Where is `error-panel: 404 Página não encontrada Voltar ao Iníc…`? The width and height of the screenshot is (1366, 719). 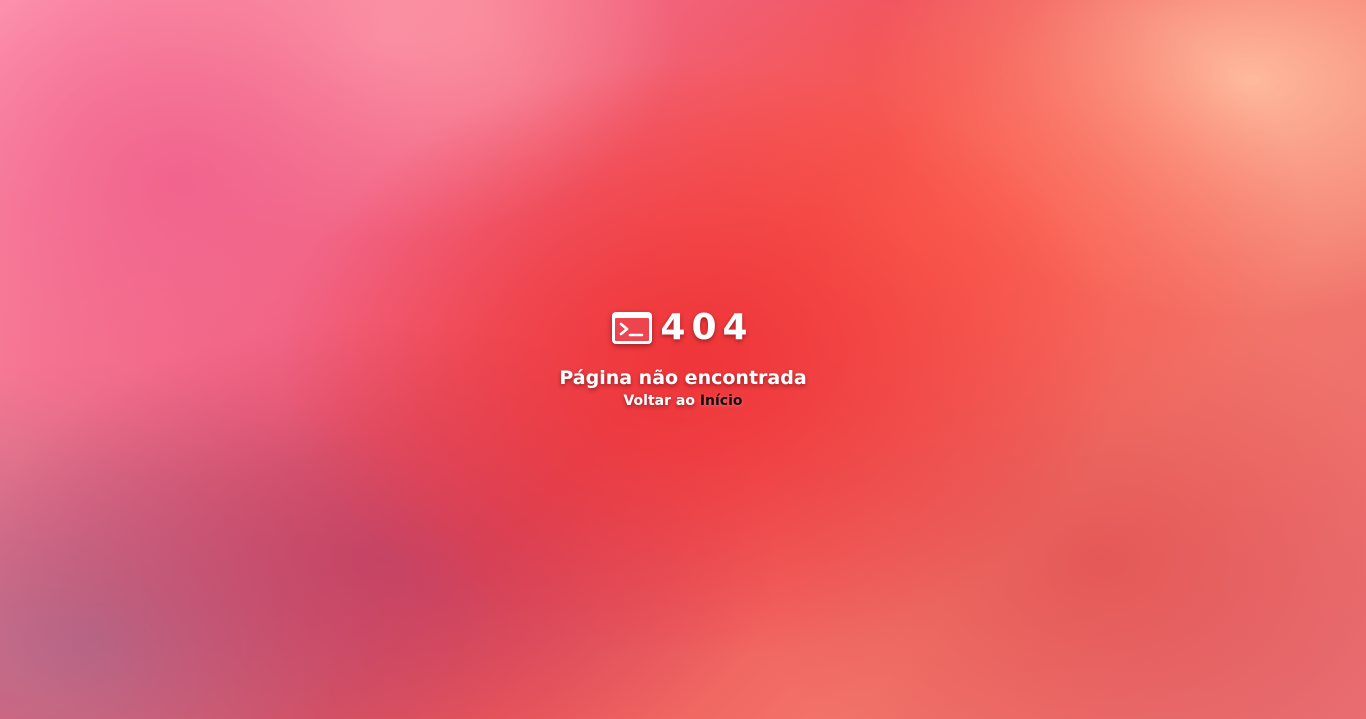 error-panel: 404 Página não encontrada Voltar ao Iníc… is located at coordinates (683, 358).